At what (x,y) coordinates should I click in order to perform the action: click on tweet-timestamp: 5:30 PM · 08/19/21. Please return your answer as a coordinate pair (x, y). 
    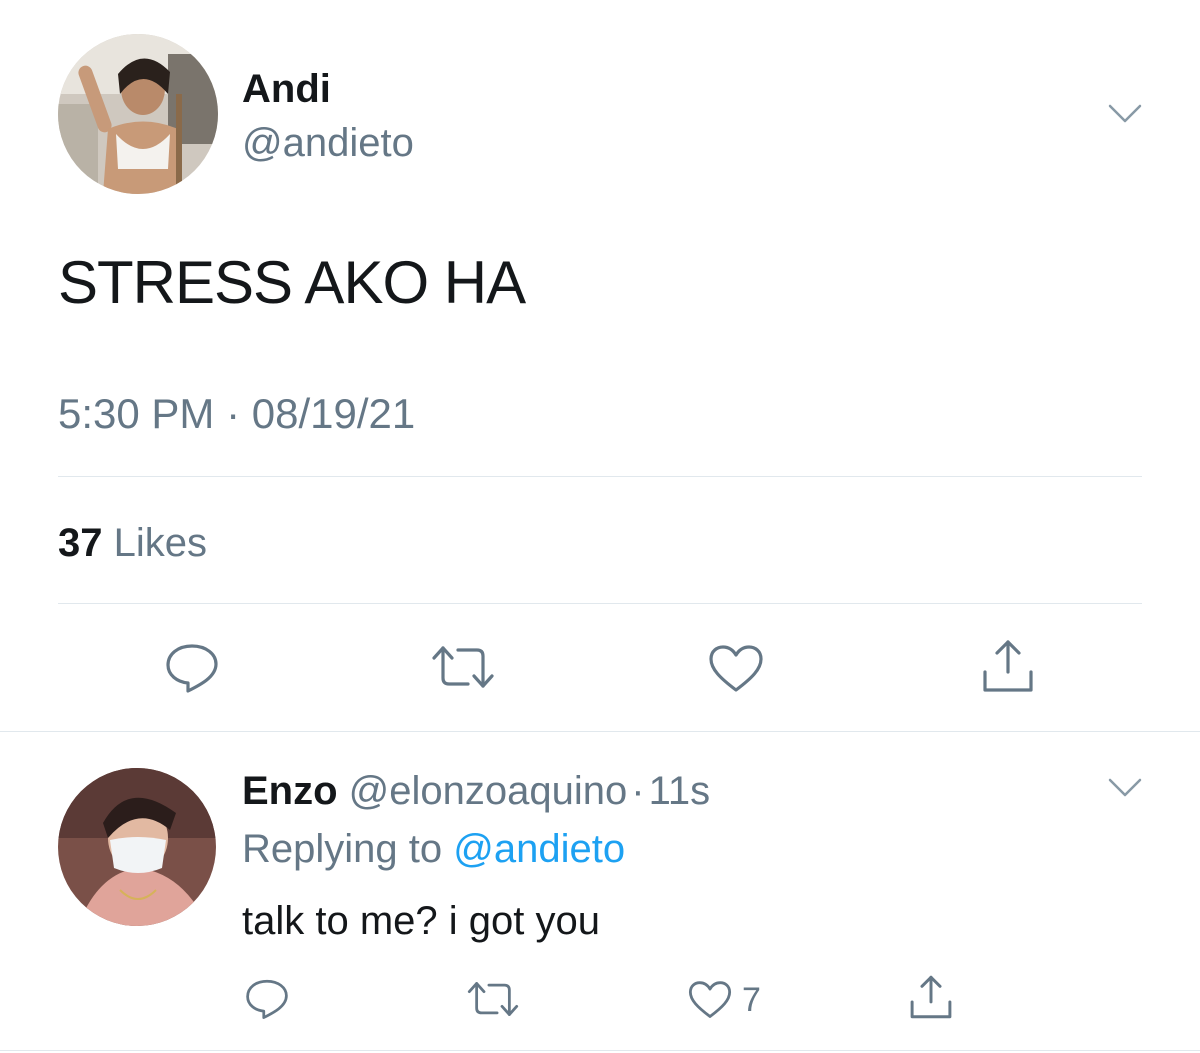
    Looking at the image, I should click on (236, 414).